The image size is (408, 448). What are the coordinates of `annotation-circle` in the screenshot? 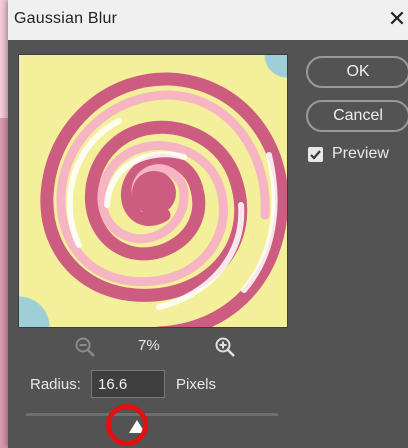 It's located at (127, 425).